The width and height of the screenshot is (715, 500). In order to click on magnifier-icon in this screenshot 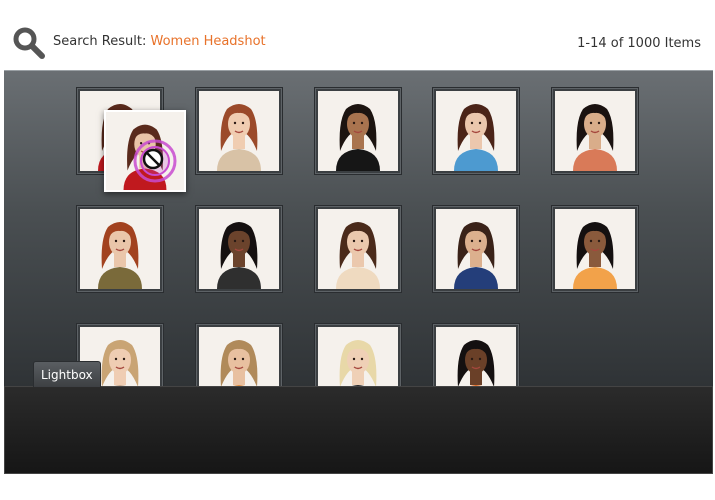, I will do `click(29, 43)`.